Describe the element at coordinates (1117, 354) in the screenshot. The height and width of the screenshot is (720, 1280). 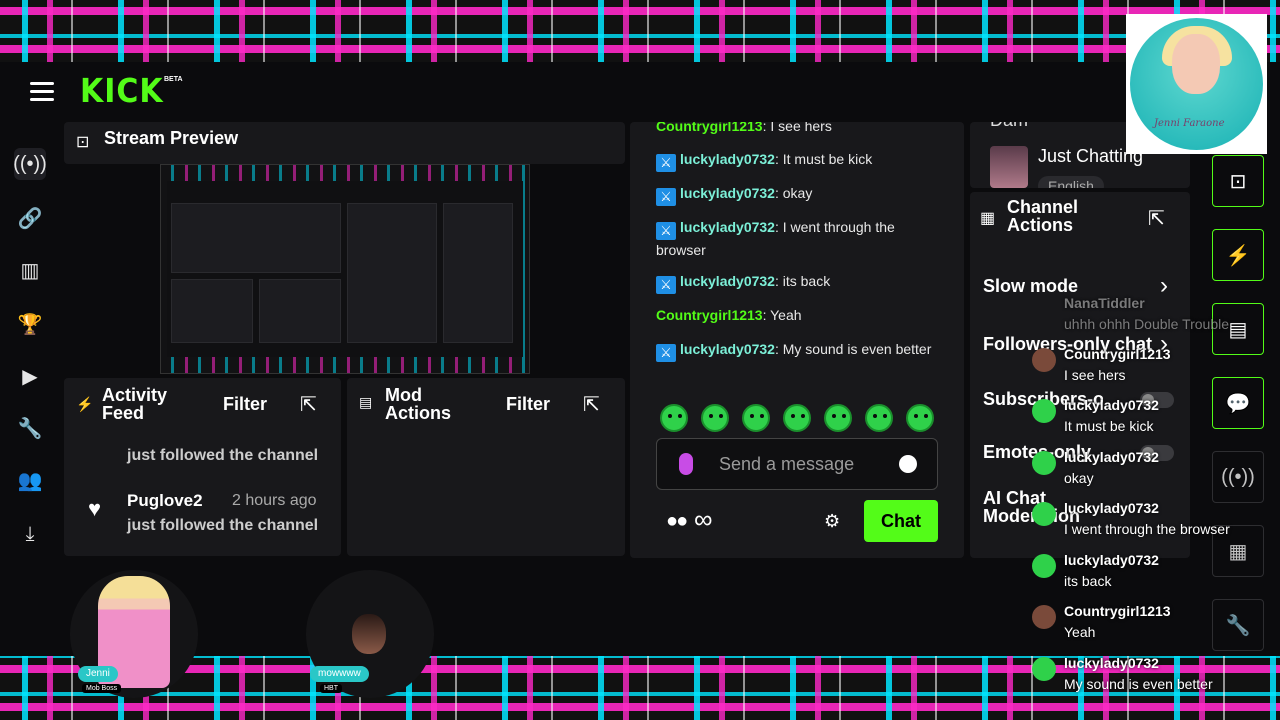
I see `overlay-chat-username: Countrygirl1213` at that location.